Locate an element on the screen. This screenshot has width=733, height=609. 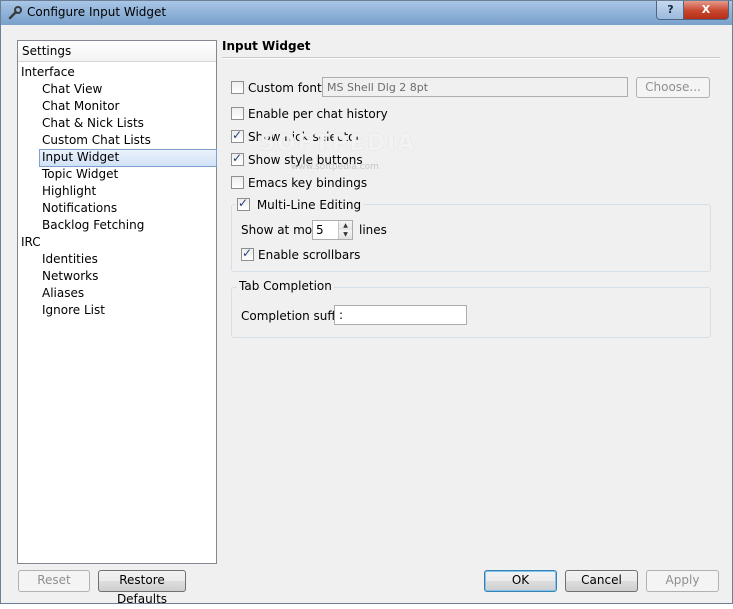
tree-item: IRC is located at coordinates (31, 242).